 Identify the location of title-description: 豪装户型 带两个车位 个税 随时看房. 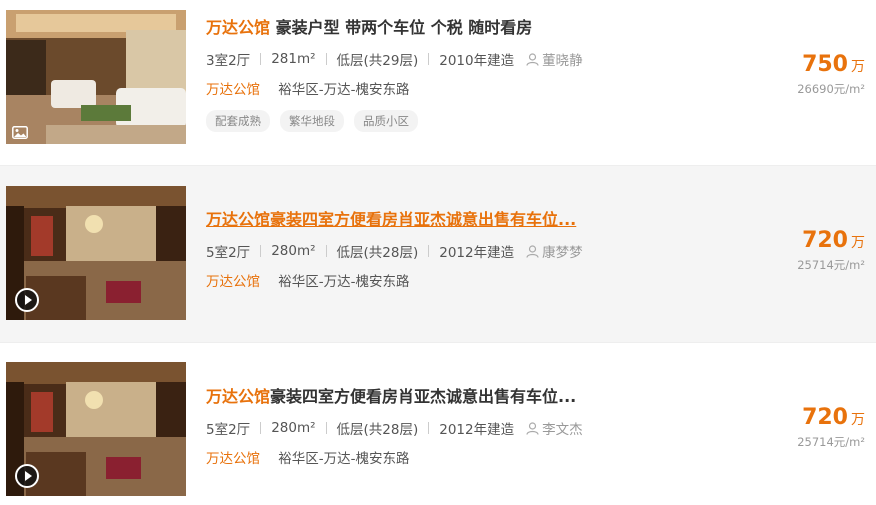
(404, 27).